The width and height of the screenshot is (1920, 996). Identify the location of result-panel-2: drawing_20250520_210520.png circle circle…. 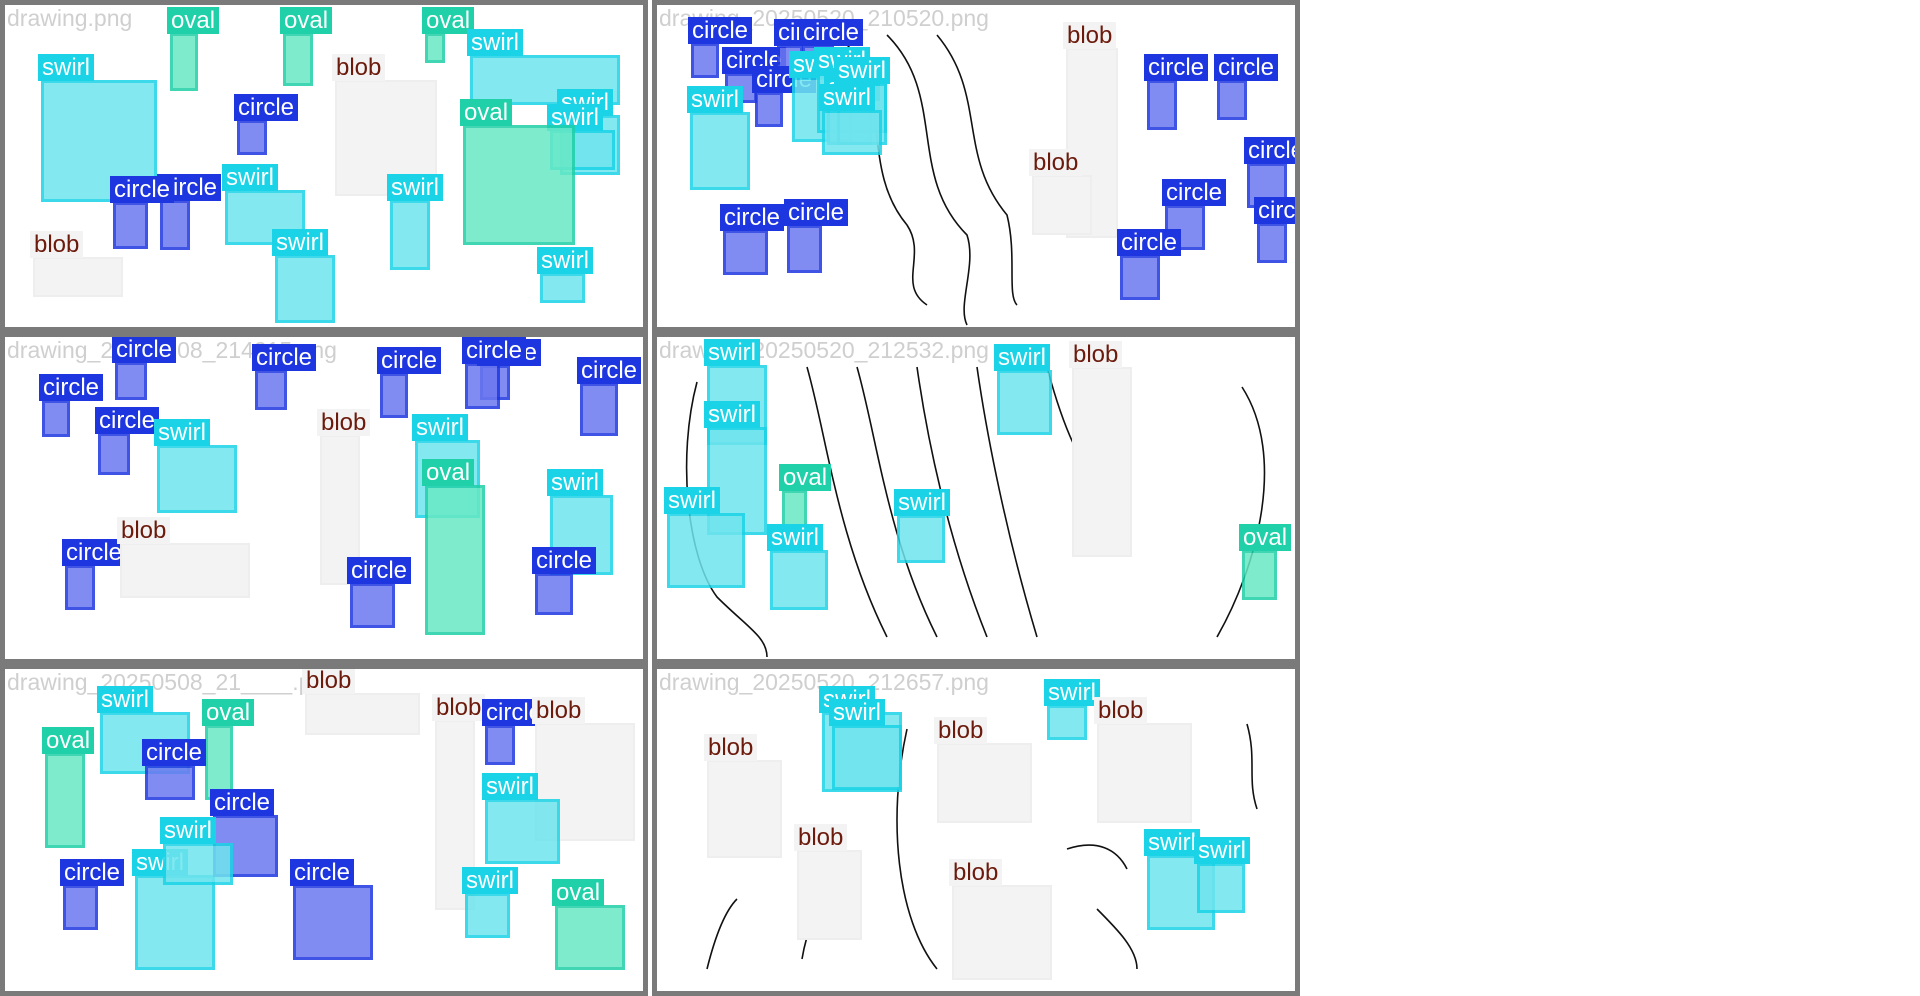
(976, 166).